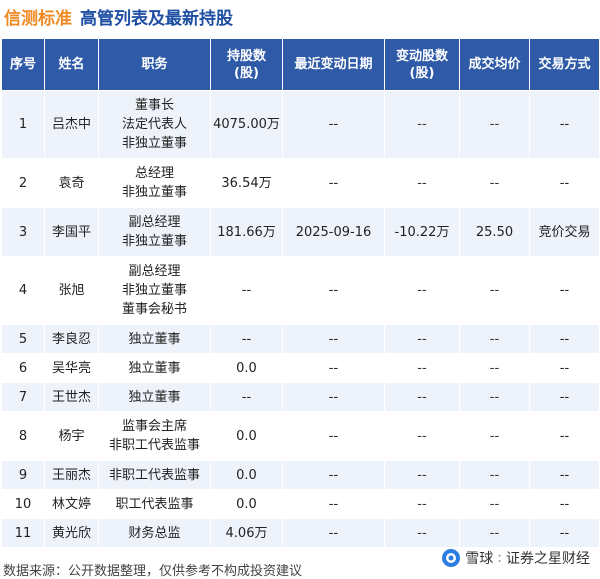 Image resolution: width=600 pixels, height=579 pixels. Describe the element at coordinates (564, 64) in the screenshot. I see `column-header: 交易方式` at that location.